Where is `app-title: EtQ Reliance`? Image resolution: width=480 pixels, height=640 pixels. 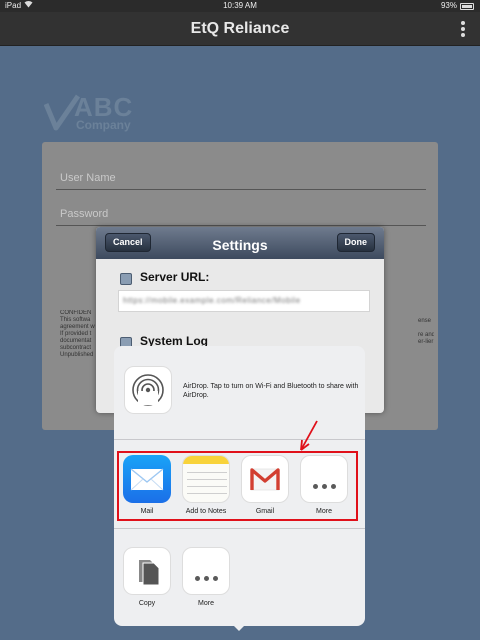
app-title: EtQ Reliance is located at coordinates (240, 28).